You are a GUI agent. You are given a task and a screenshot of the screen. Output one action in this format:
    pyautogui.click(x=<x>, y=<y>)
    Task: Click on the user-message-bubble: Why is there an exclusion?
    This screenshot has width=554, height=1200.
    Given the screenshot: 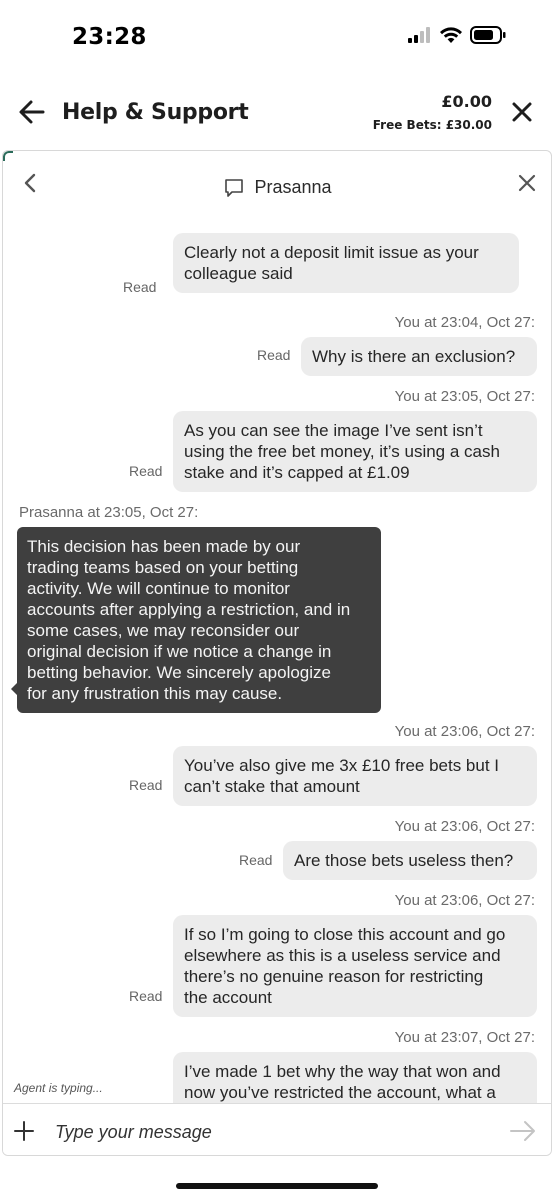 What is the action you would take?
    pyautogui.click(x=419, y=356)
    